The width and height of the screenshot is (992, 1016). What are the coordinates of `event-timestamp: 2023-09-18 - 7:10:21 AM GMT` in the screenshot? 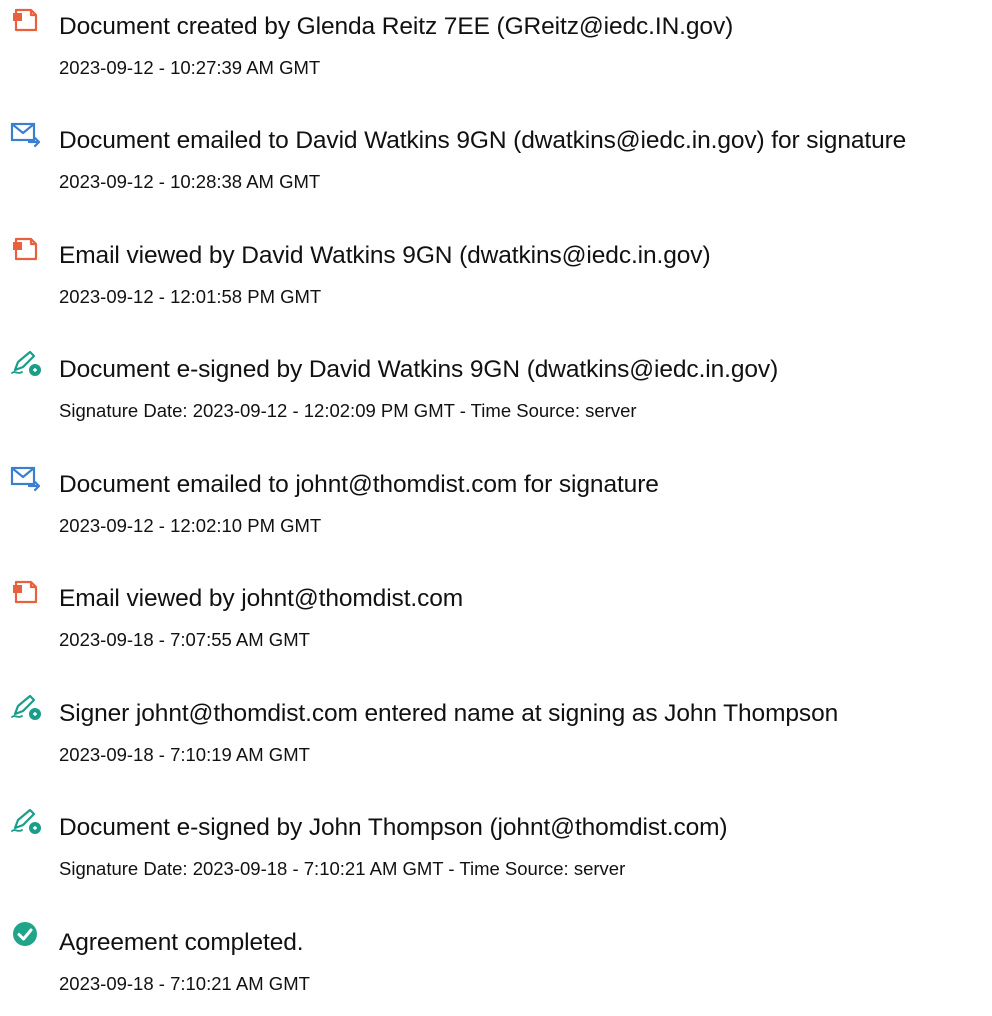 It's located at (184, 983).